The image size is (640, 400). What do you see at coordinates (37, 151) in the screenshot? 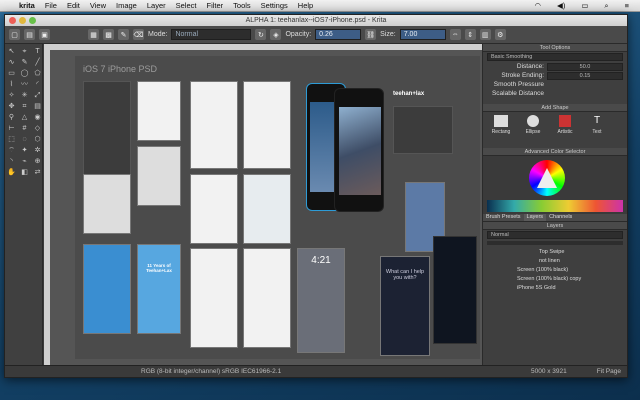
I see `similar-select-icon: ✲` at bounding box center [37, 151].